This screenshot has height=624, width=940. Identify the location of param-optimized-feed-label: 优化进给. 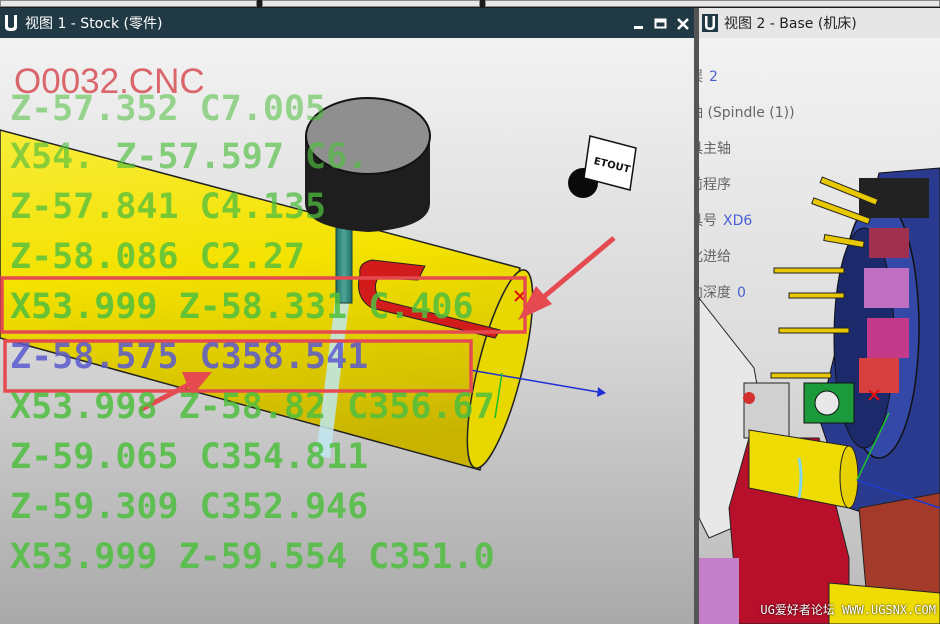
(715, 257).